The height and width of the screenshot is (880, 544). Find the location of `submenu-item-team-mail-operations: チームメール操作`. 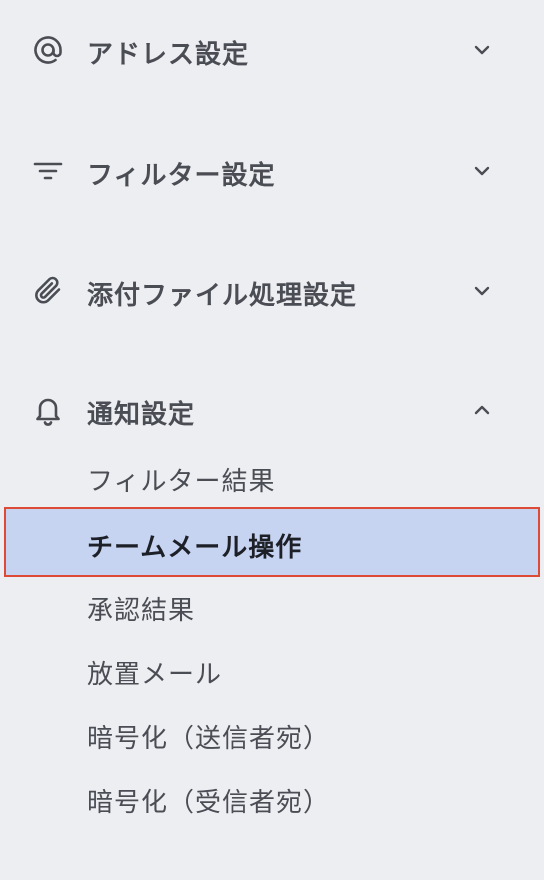

submenu-item-team-mail-operations: チームメール操作 is located at coordinates (272, 542).